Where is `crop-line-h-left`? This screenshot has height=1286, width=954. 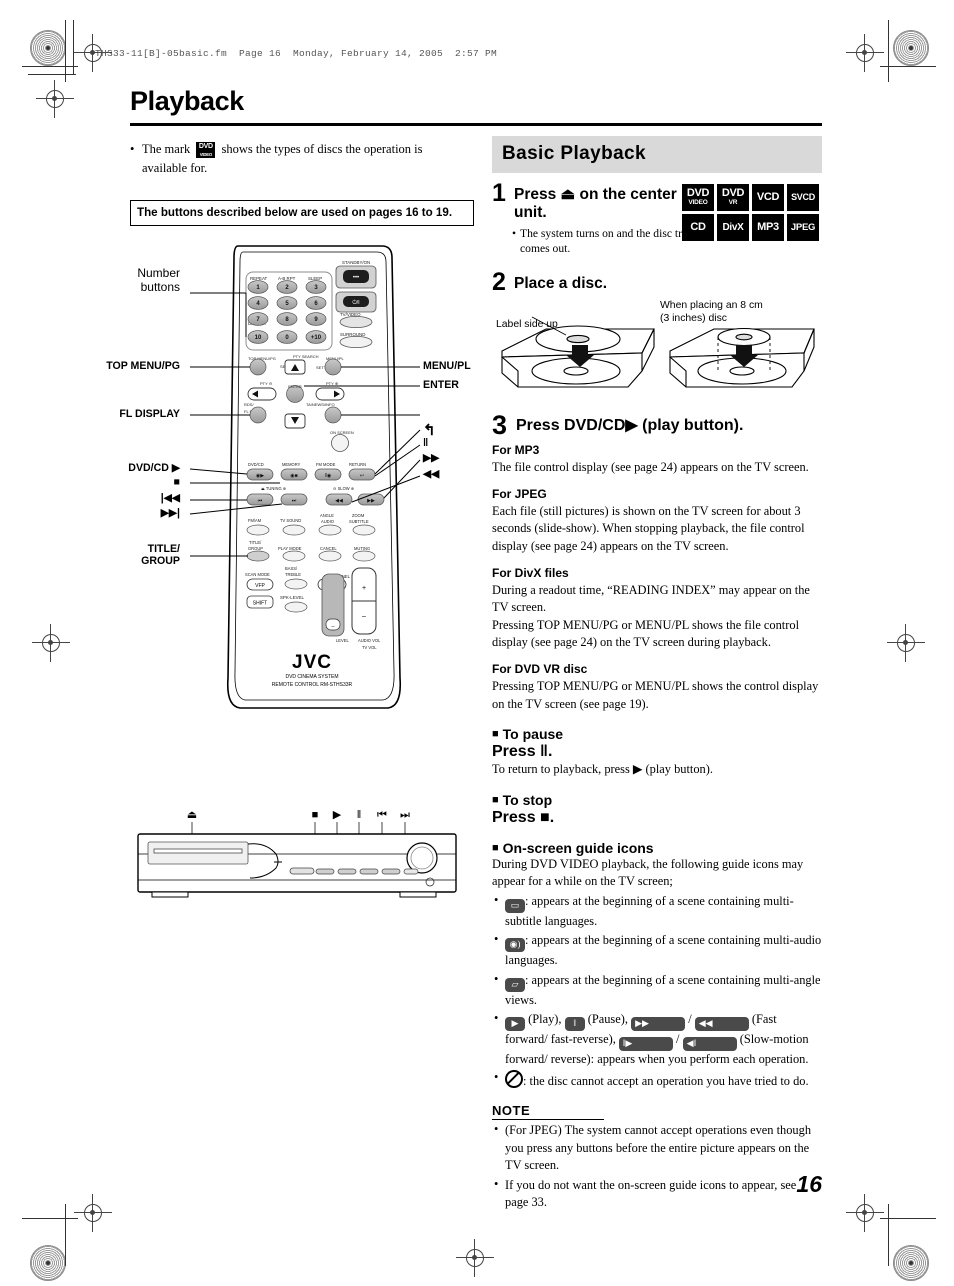 crop-line-h-left is located at coordinates (50, 66).